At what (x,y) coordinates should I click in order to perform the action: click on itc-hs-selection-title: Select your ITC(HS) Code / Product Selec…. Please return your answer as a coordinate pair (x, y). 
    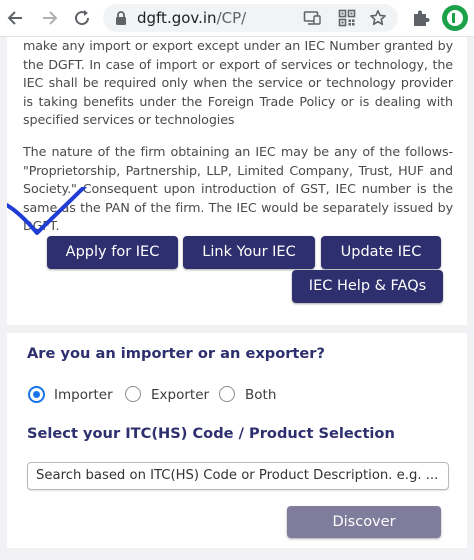
    Looking at the image, I should click on (211, 433).